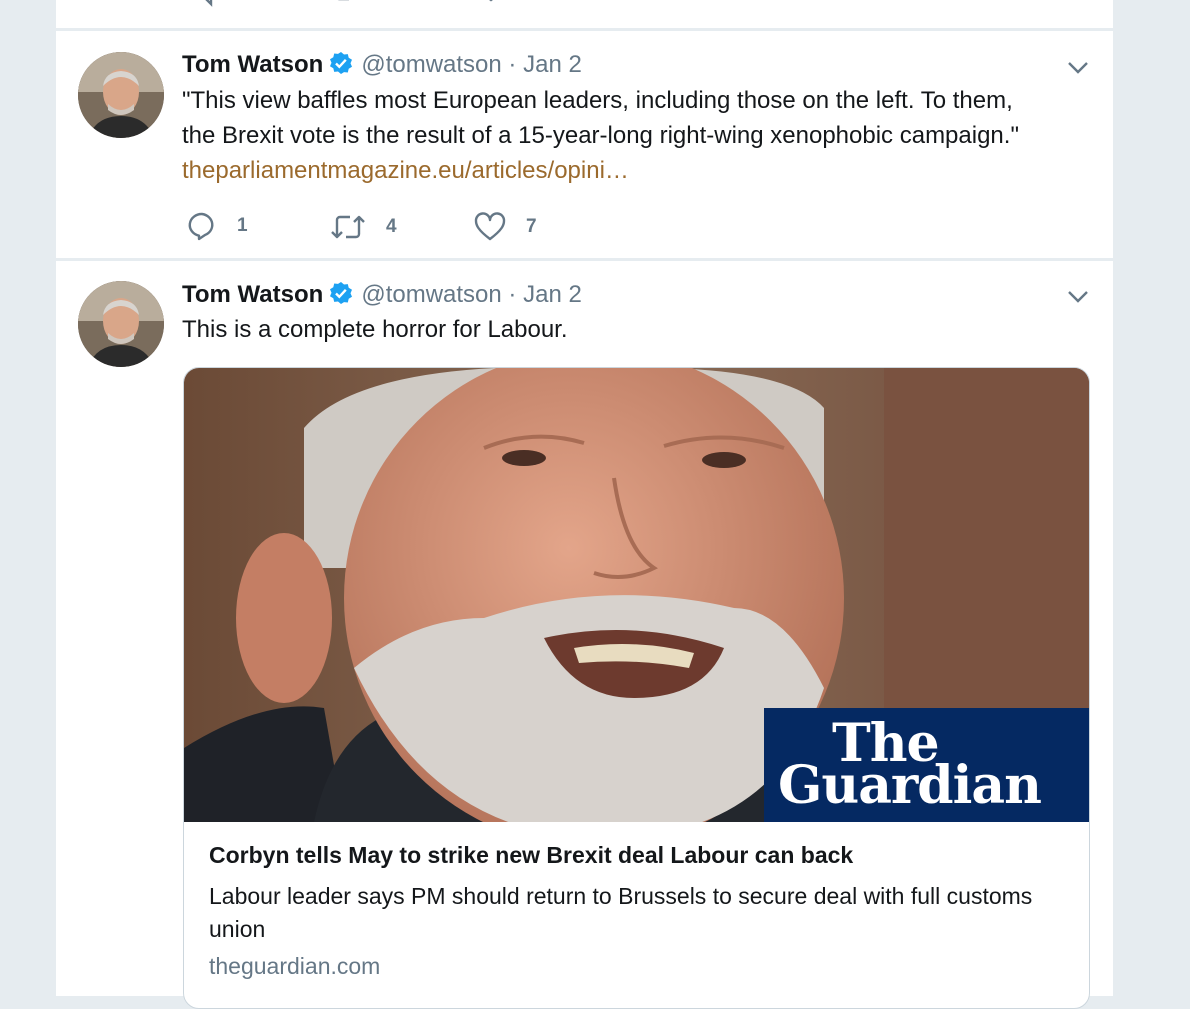  Describe the element at coordinates (375, 329) in the screenshot. I see `tweet-text: This is a complete horror for Labour.` at that location.